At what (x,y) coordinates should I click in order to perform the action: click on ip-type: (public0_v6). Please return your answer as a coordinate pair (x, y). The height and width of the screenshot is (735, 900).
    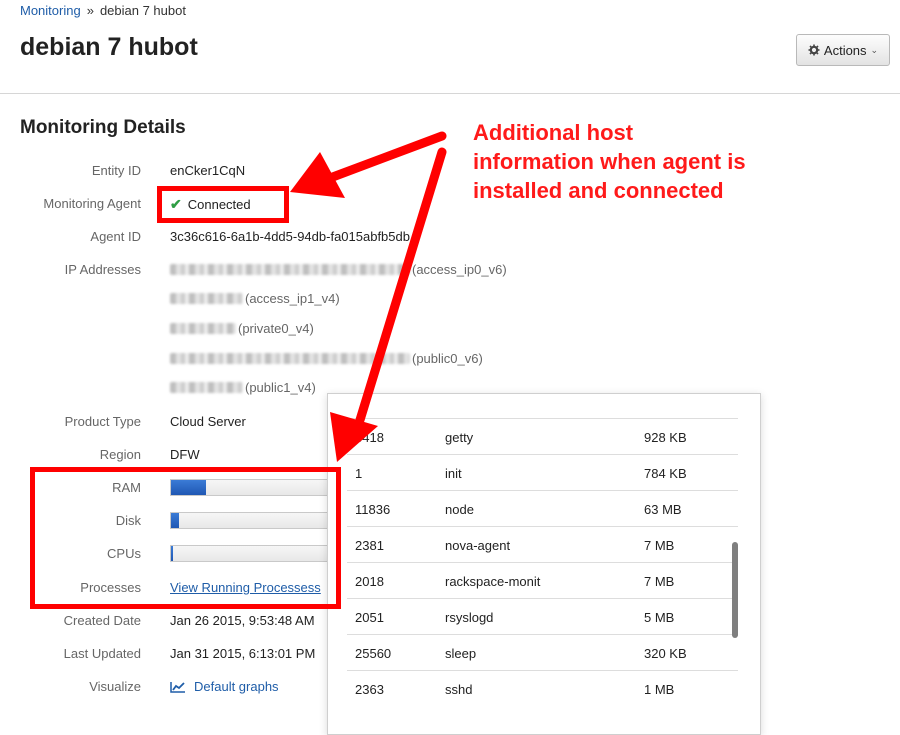
    Looking at the image, I should click on (447, 358).